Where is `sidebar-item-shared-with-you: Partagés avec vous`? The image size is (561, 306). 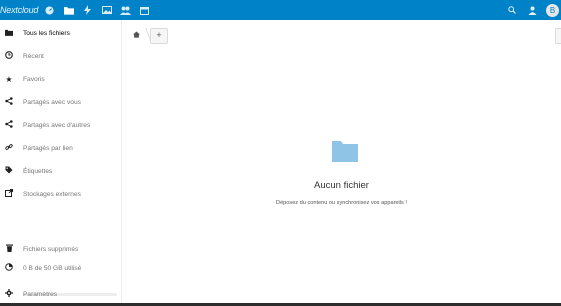 sidebar-item-shared-with-you: Partagés avec vous is located at coordinates (60, 102).